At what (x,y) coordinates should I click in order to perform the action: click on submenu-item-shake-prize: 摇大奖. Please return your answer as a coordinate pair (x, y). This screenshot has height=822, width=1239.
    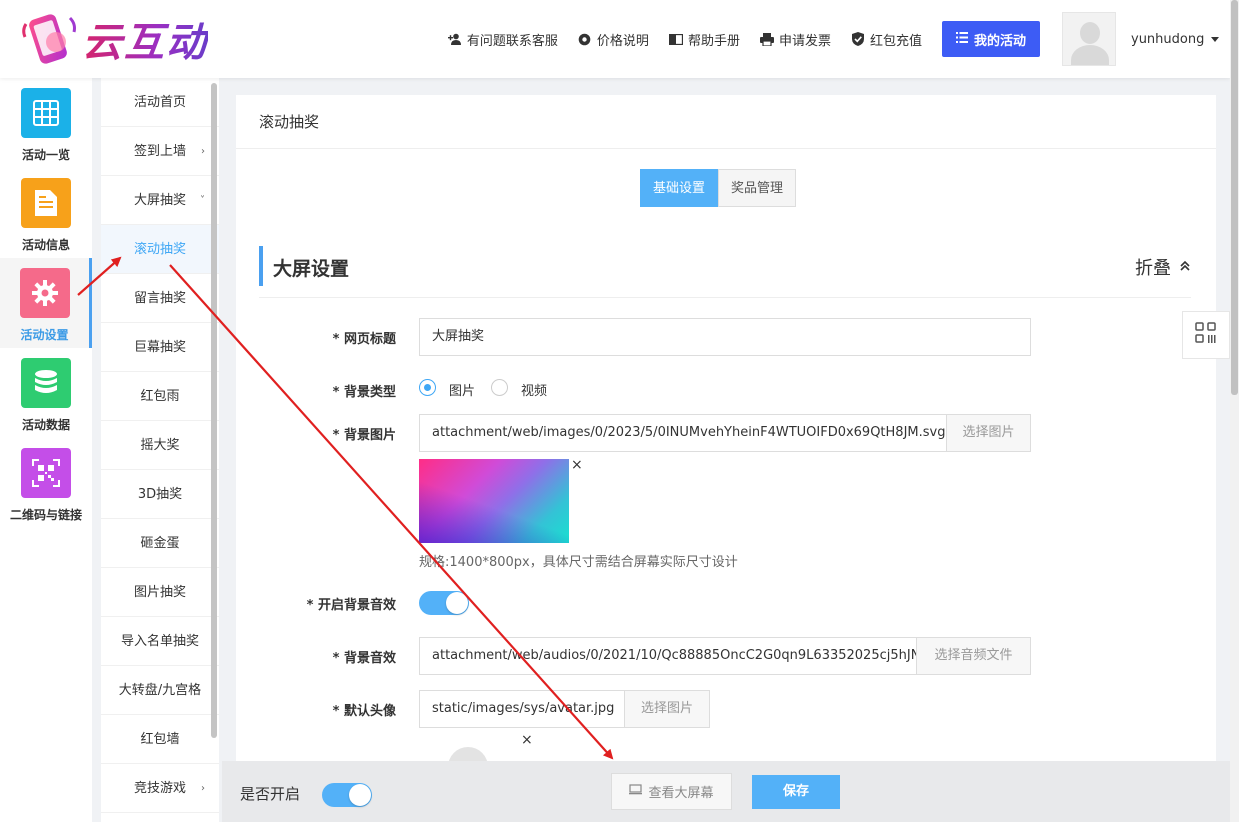
    Looking at the image, I should click on (160, 445).